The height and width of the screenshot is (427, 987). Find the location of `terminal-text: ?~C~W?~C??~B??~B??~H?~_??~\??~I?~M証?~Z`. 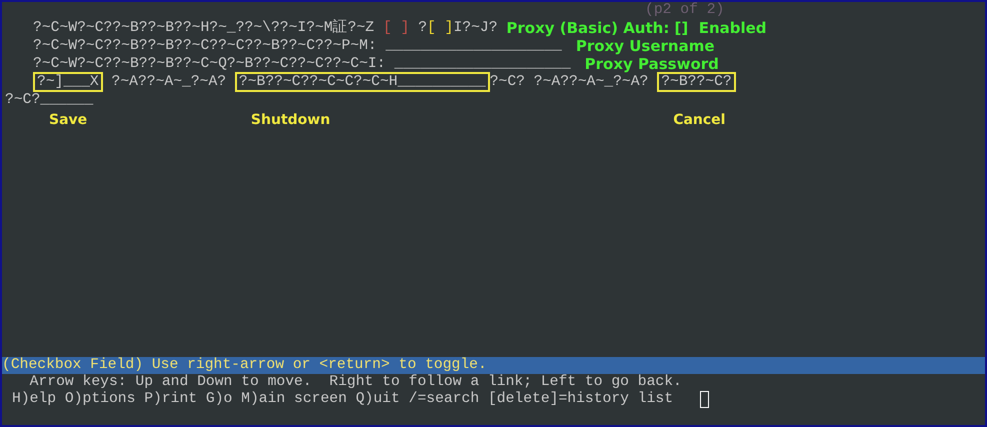

terminal-text: ?~C~W?~C??~B??~B??~H?~_??~\??~I?~M証?~Z is located at coordinates (204, 28).